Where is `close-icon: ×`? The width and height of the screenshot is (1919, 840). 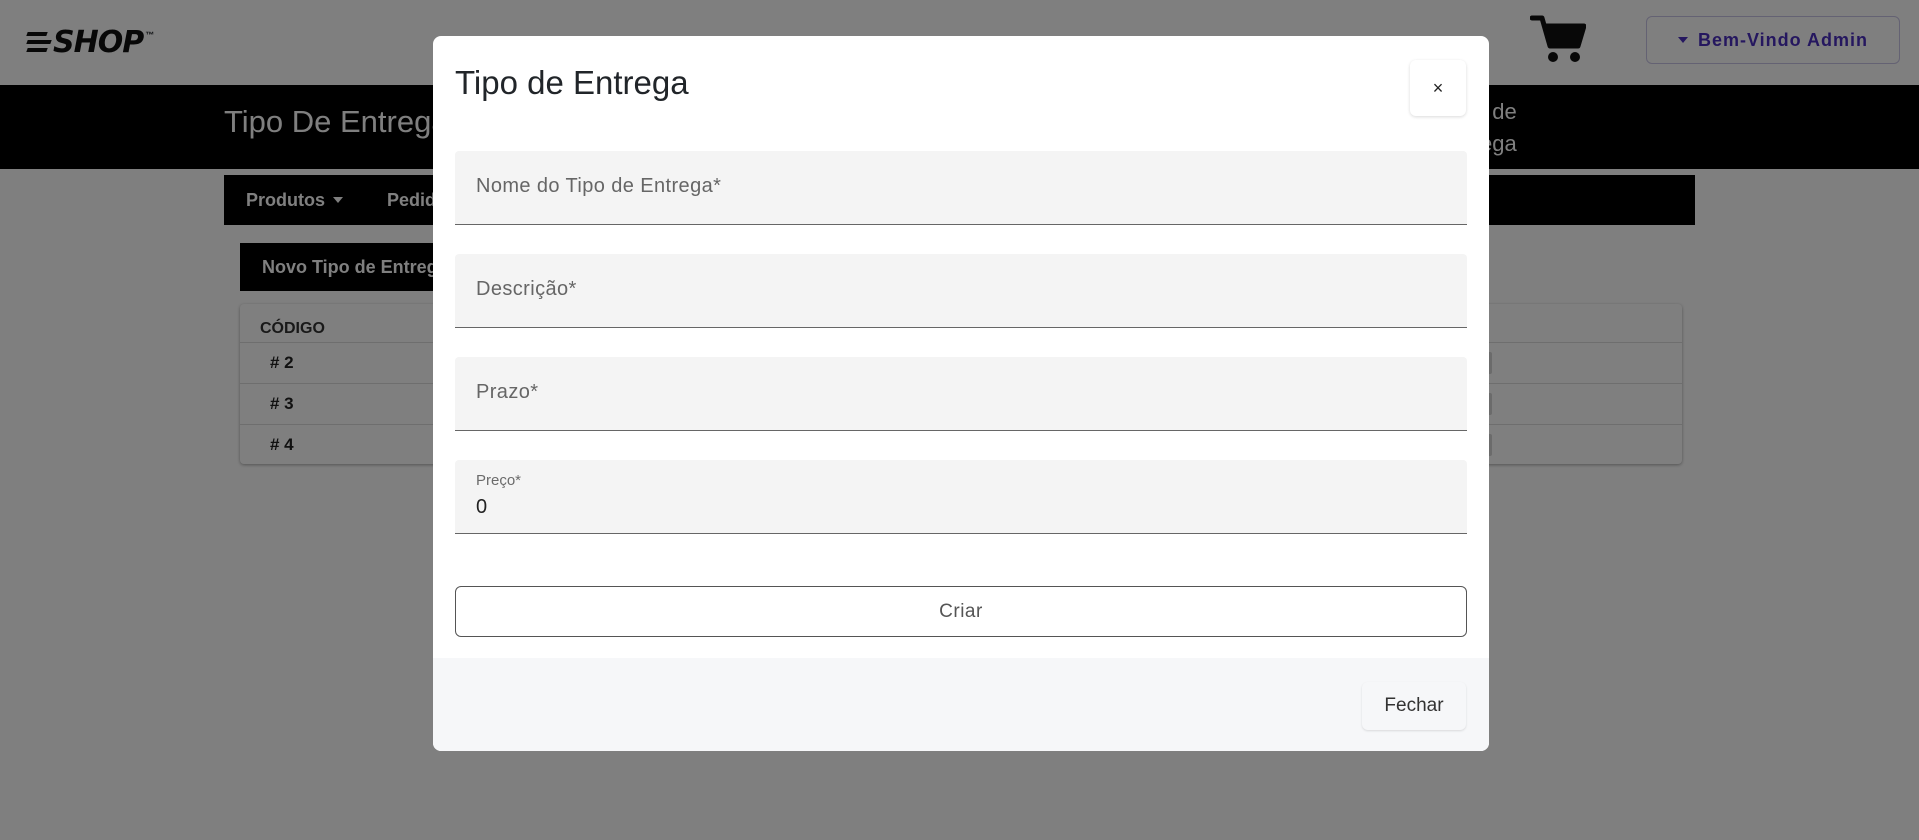 close-icon: × is located at coordinates (1438, 87).